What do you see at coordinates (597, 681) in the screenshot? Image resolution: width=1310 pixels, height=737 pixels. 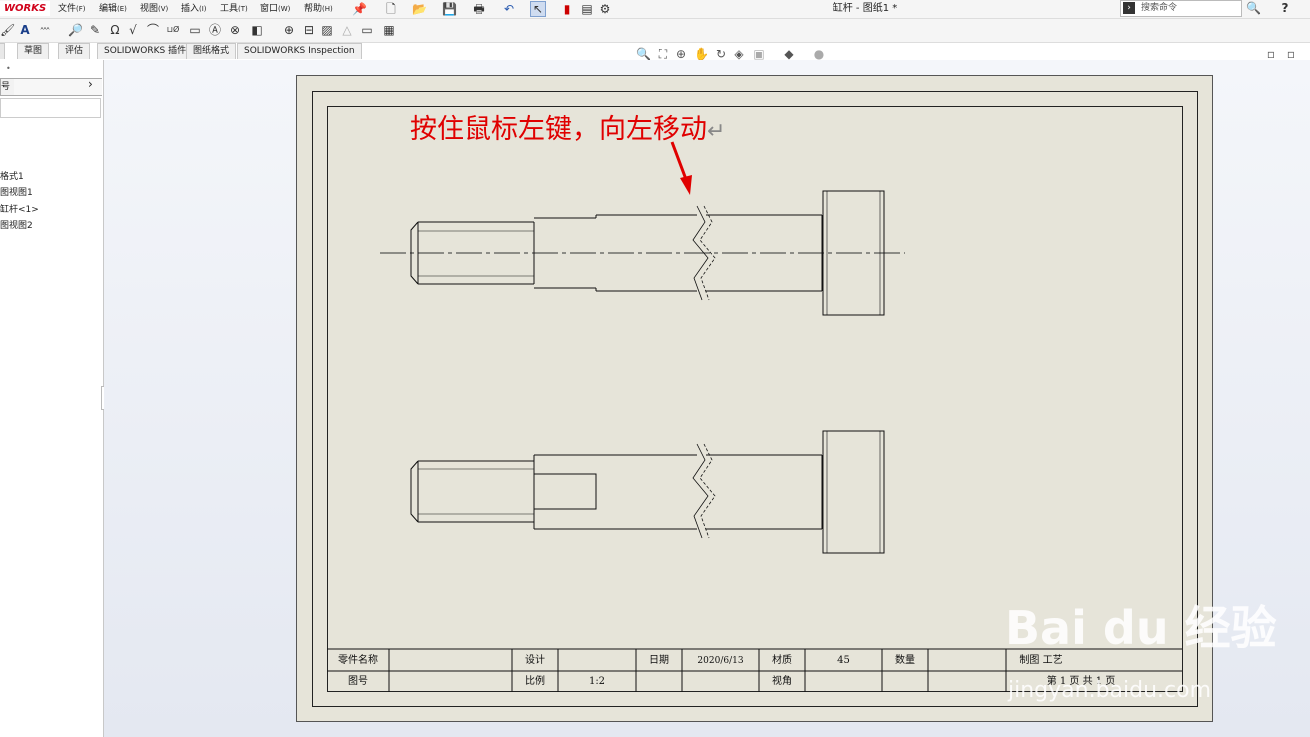 I see `tb-scale-value: 1:2` at bounding box center [597, 681].